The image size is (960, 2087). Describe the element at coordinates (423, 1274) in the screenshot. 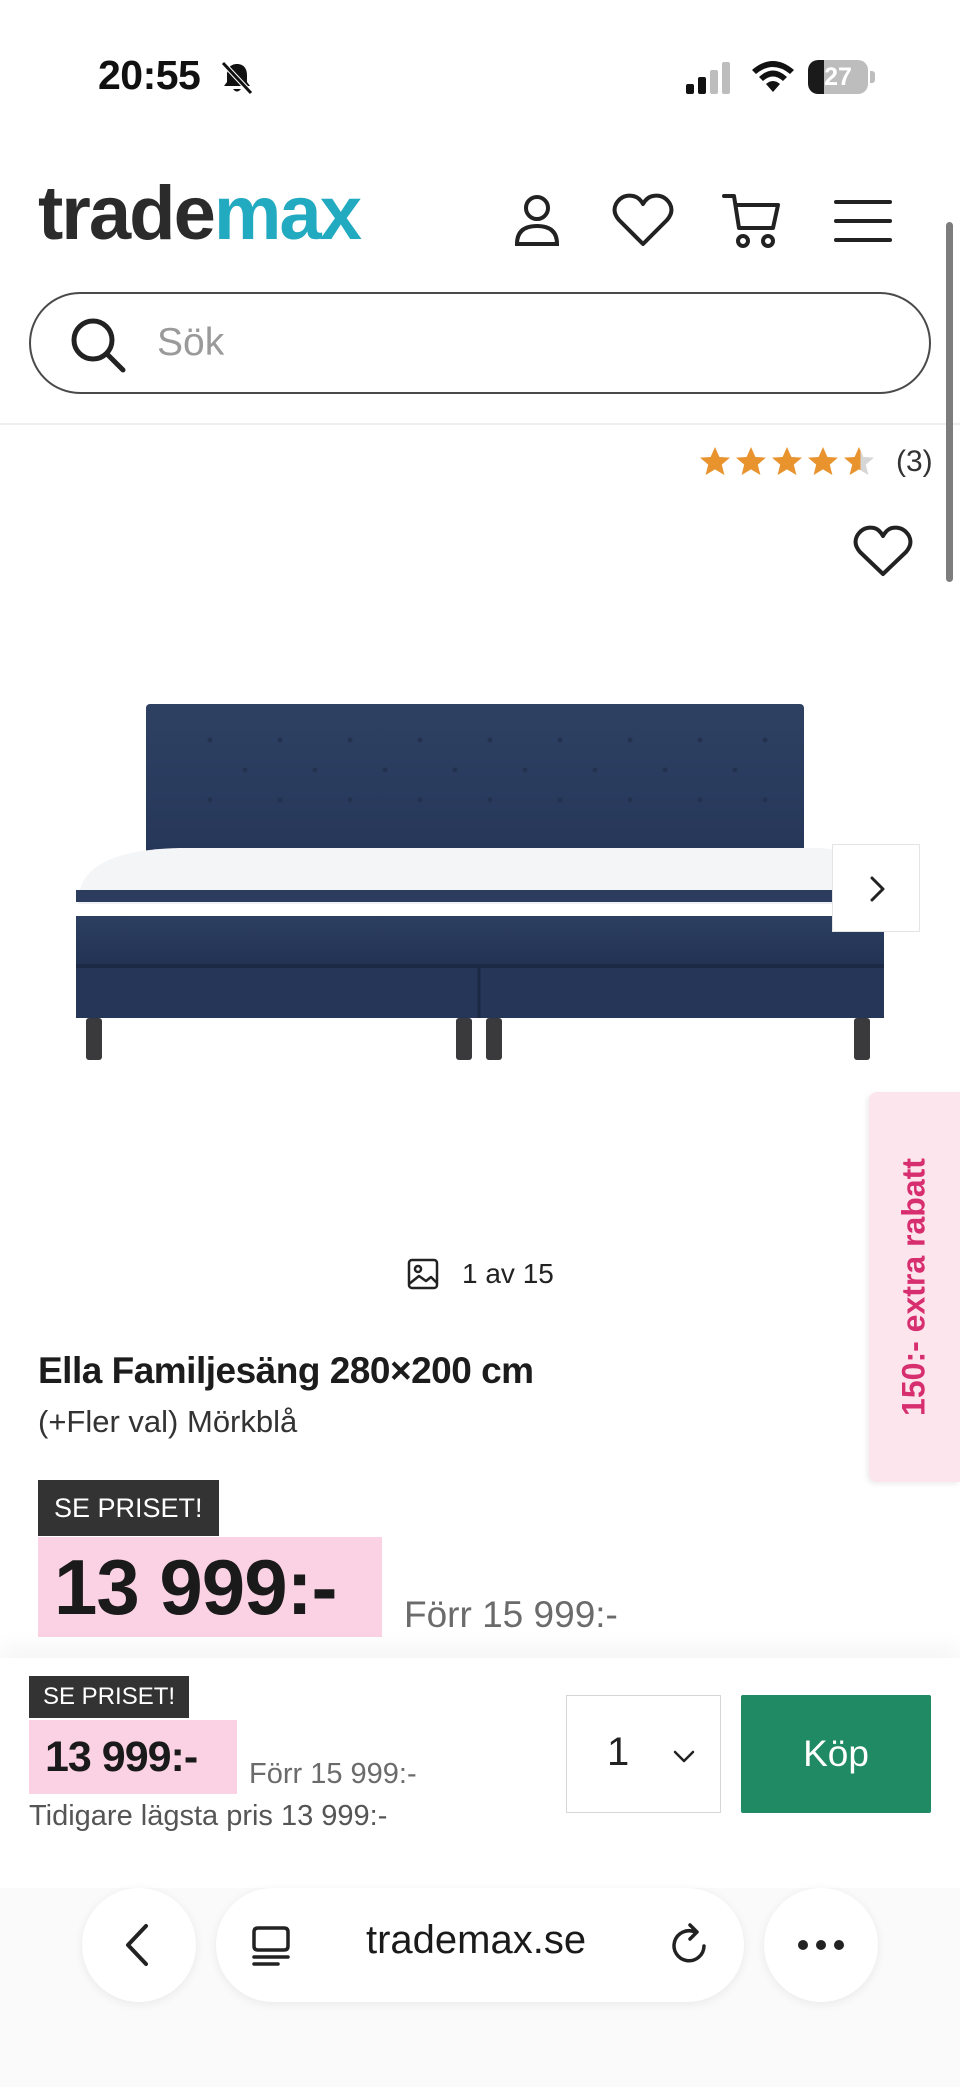

I see `image-gallery-icon` at that location.